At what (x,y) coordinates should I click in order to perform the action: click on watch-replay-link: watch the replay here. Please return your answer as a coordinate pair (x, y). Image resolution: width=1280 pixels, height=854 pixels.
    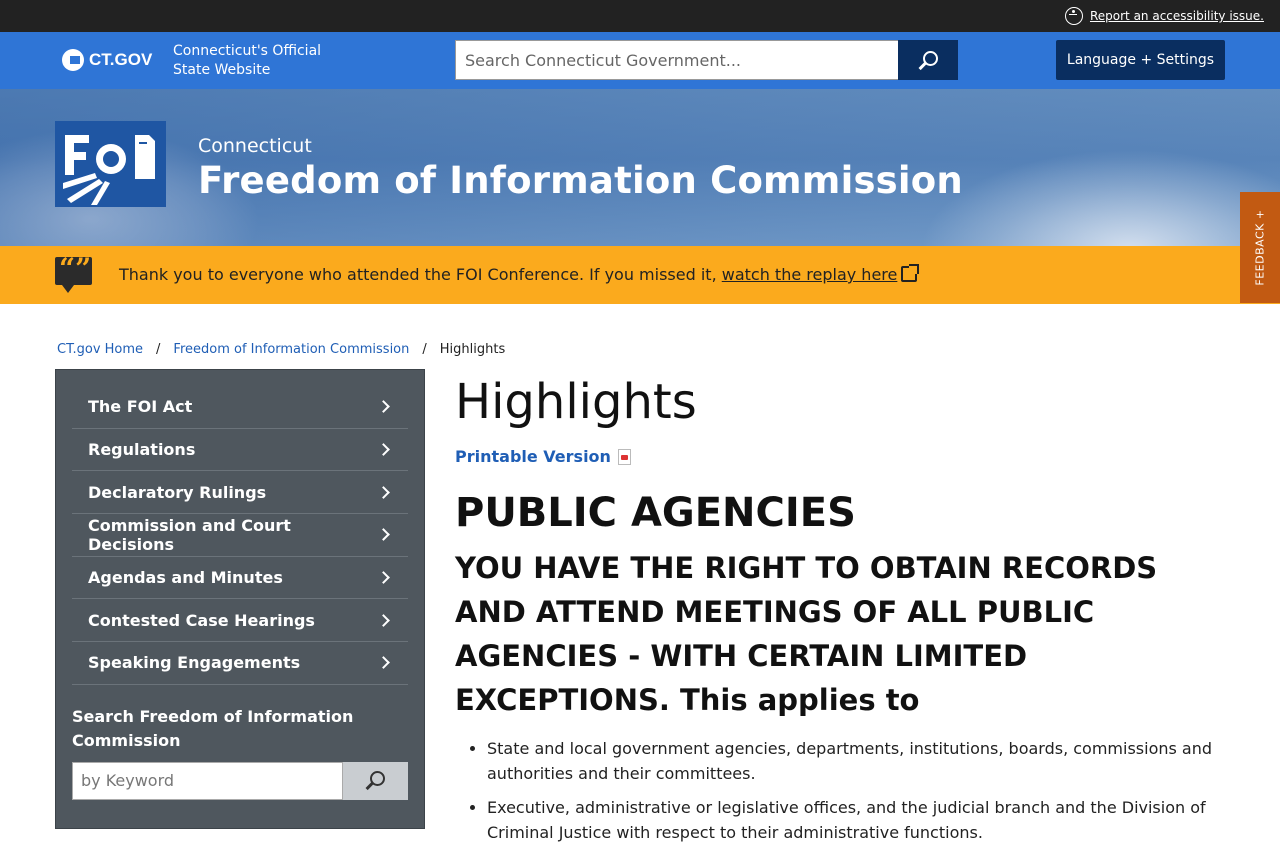
    Looking at the image, I should click on (821, 274).